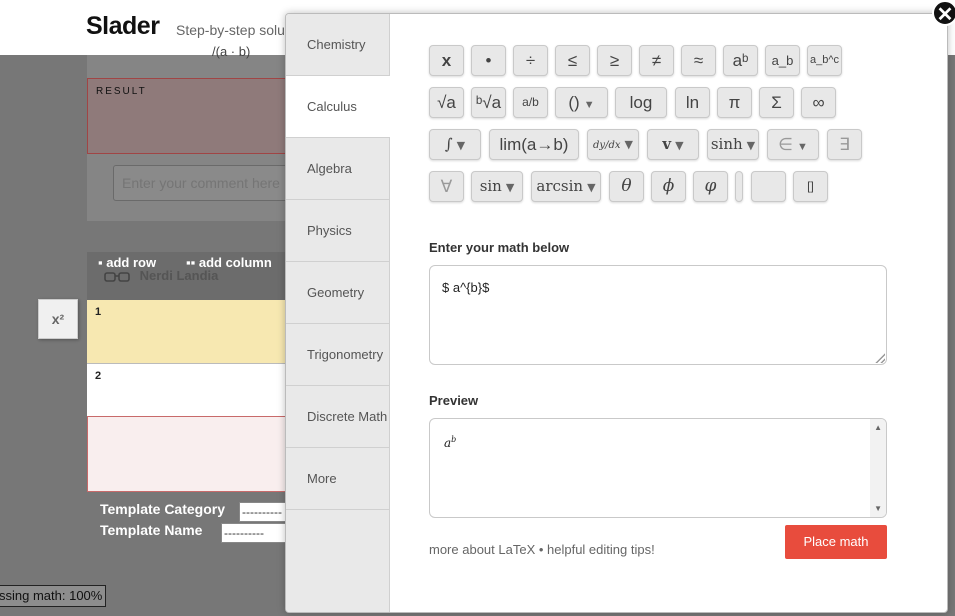 The width and height of the screenshot is (955, 616). I want to click on derivative-dropdown: dy/dx ▼, so click(613, 144).